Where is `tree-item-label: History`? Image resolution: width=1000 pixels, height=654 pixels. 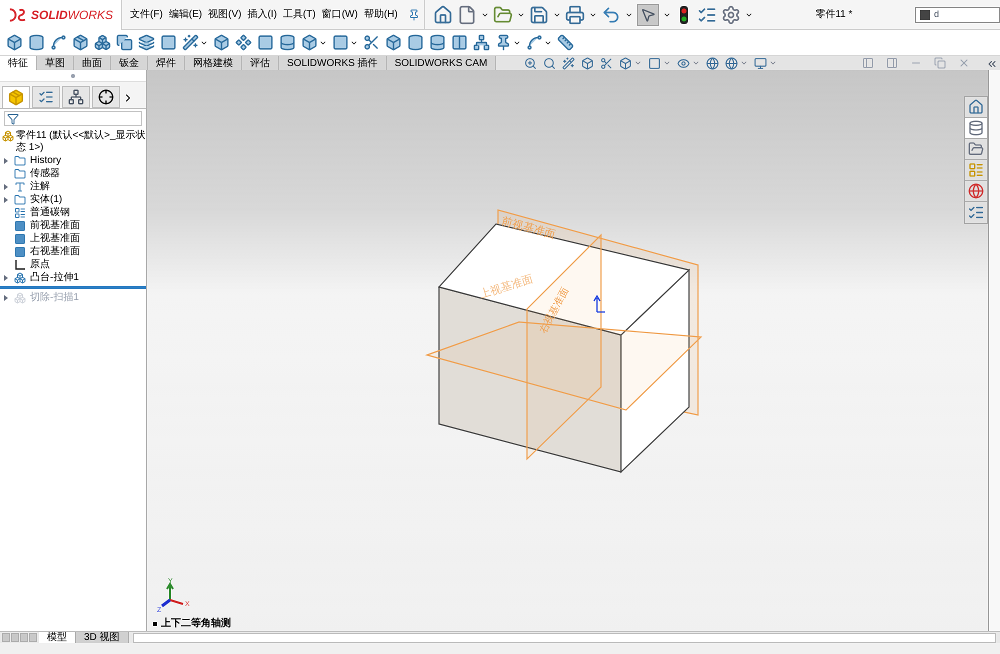 tree-item-label: History is located at coordinates (46, 160).